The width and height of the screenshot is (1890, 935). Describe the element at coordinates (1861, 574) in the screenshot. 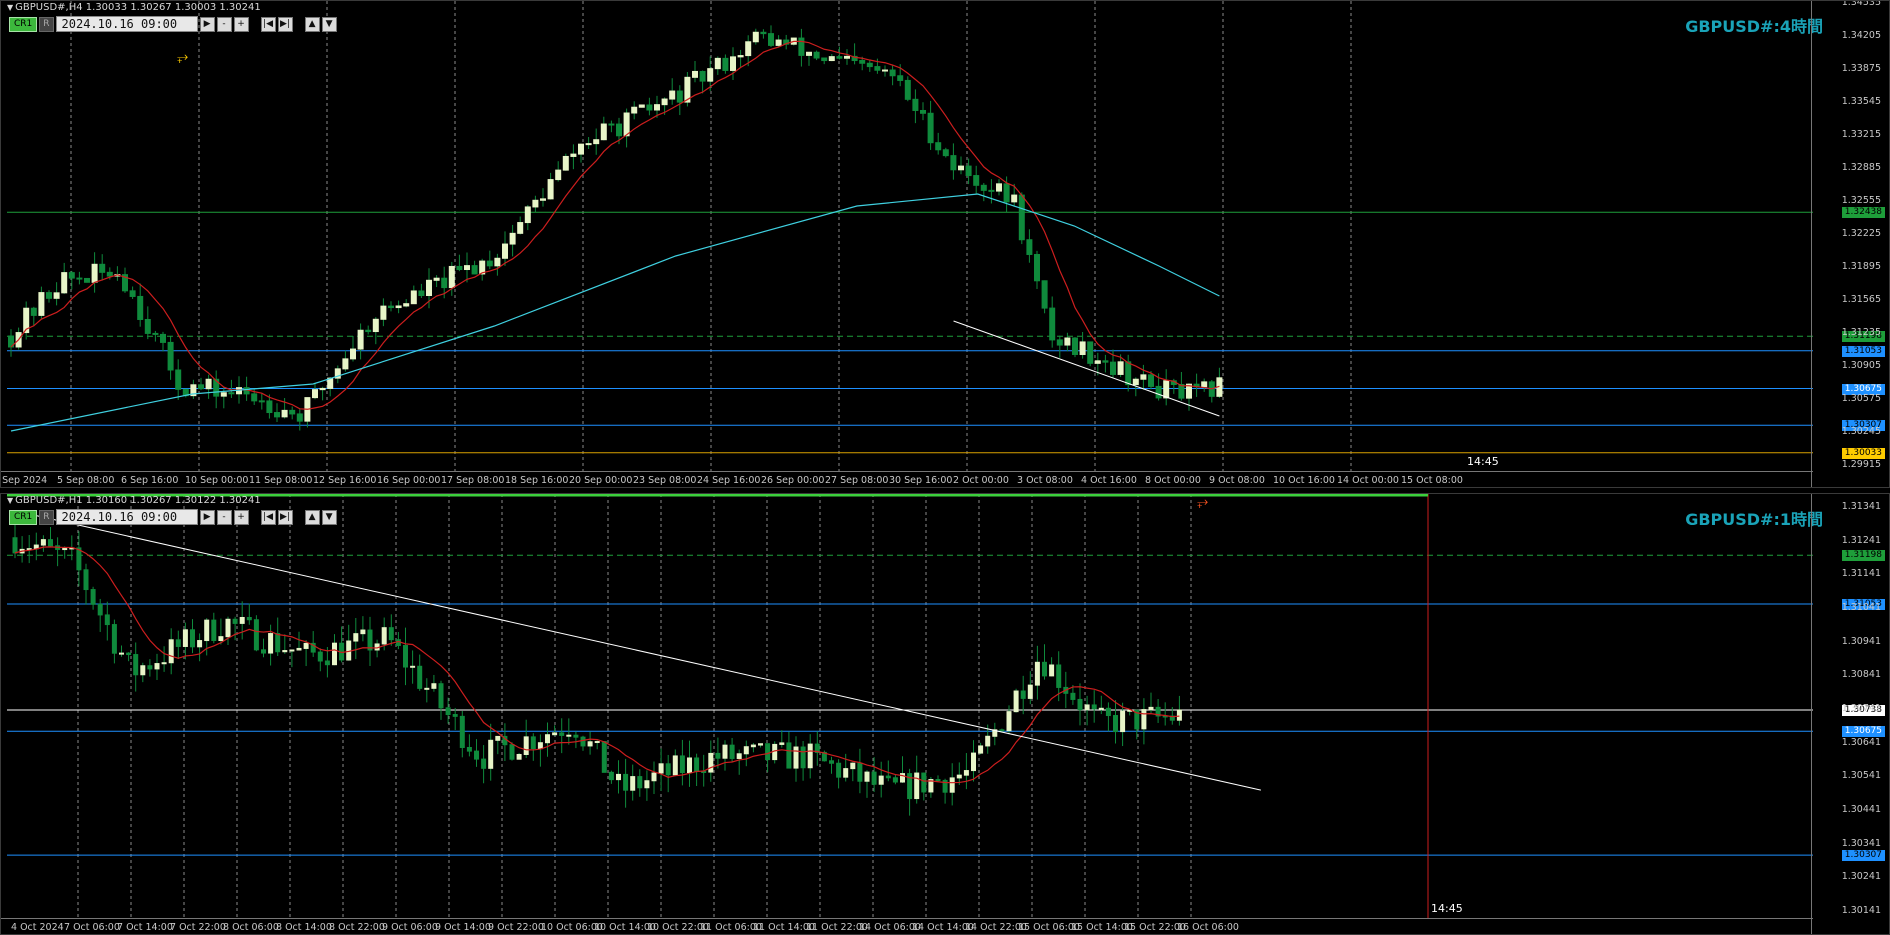

I see `price-tick-label: 1.31141` at that location.